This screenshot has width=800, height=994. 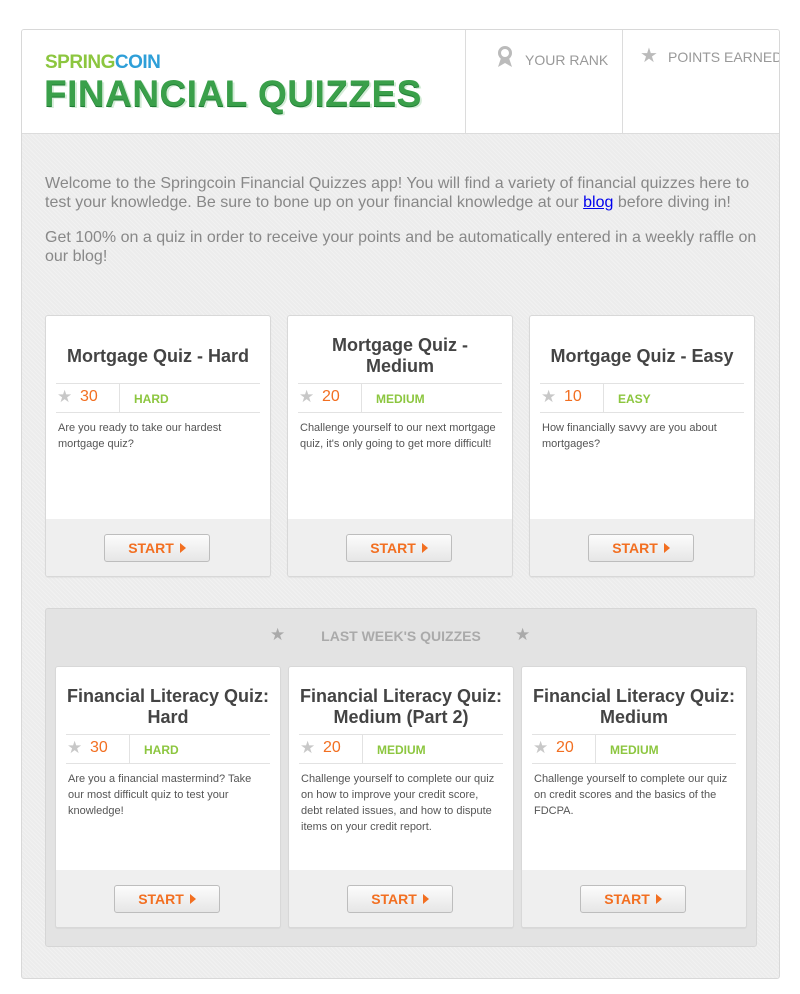 I want to click on quiz-title: Mortgage Quiz - Easy, so click(x=642, y=355).